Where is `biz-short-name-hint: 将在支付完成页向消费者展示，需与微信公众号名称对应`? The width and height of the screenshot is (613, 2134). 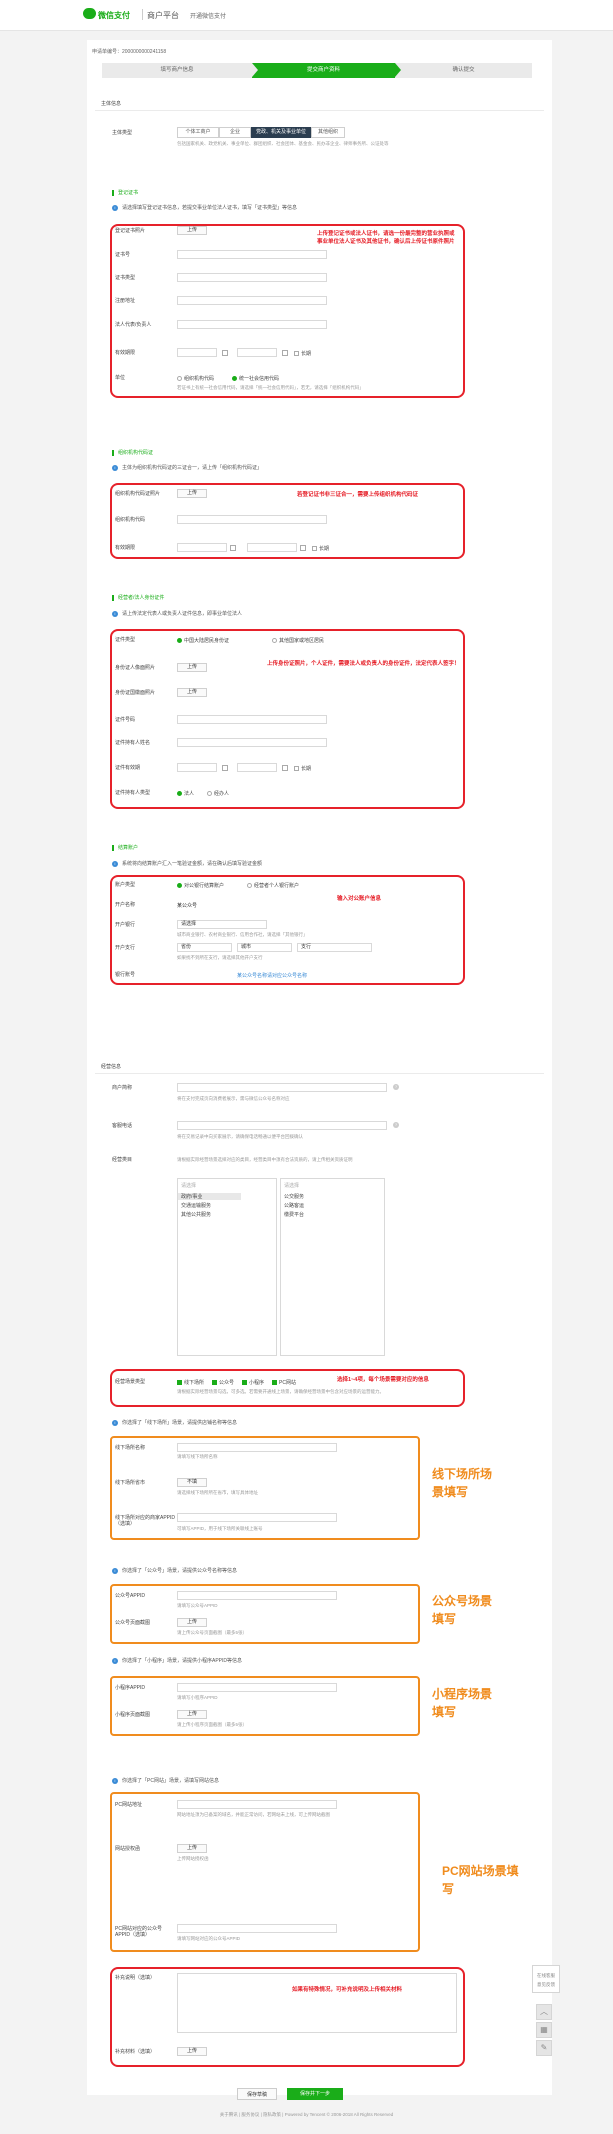 biz-short-name-hint: 将在支付完成页向消费者展示，需与微信公众号名称对应 is located at coordinates (233, 1098).